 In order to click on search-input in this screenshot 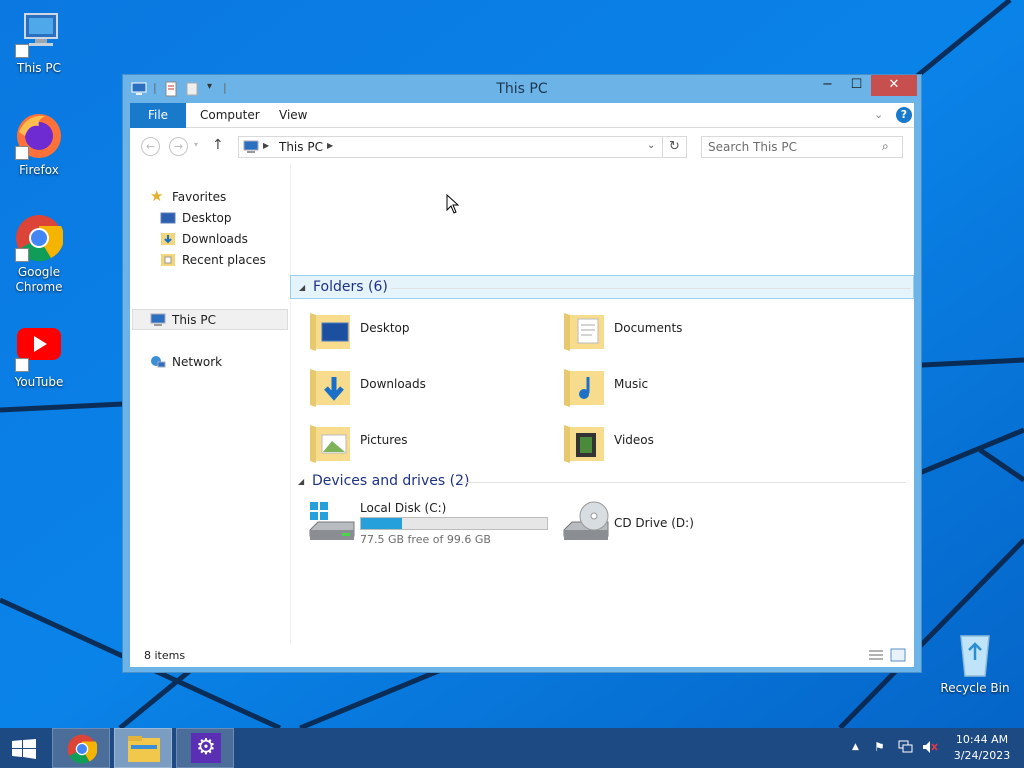, I will do `click(793, 147)`.